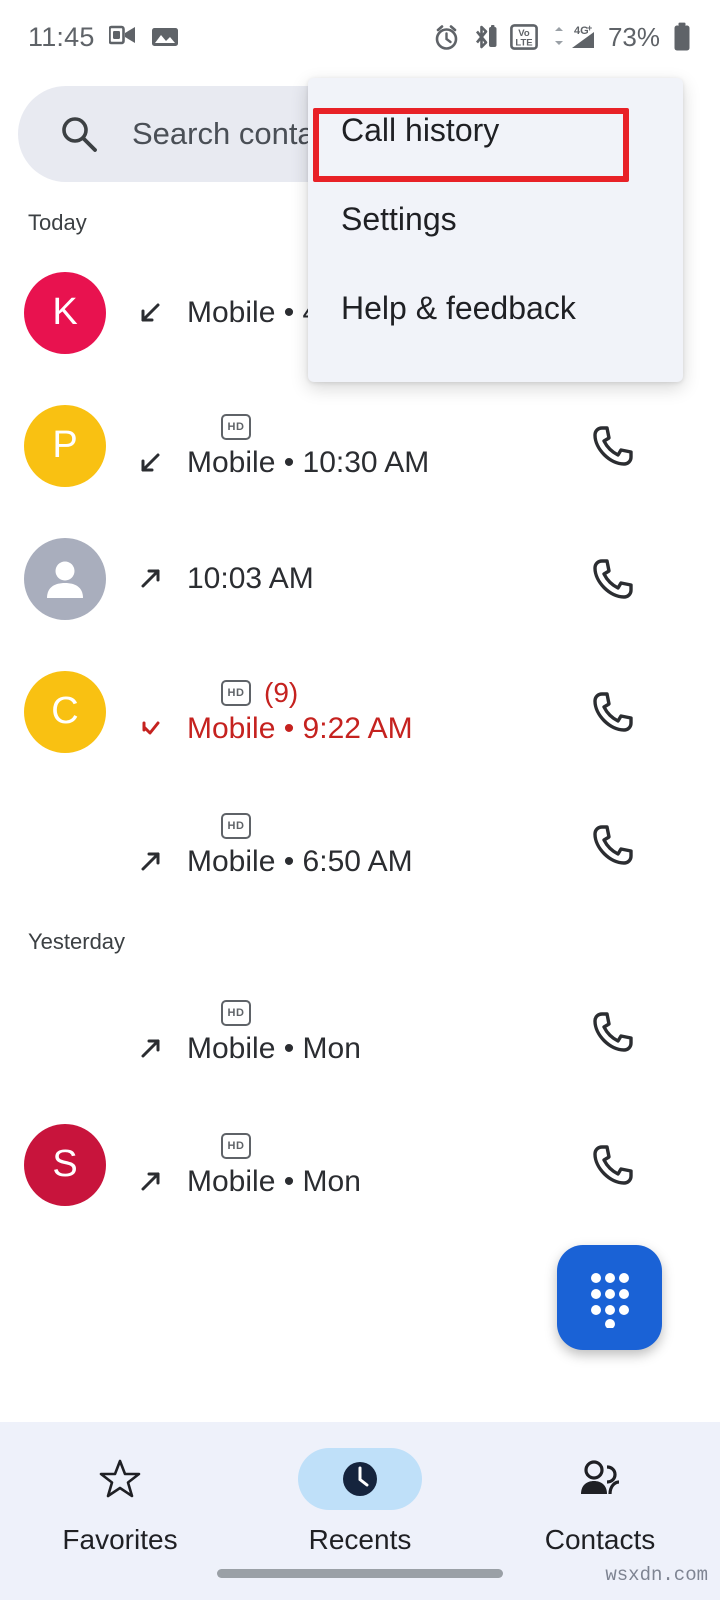  What do you see at coordinates (77, 941) in the screenshot?
I see `section-header: Yesterday` at bounding box center [77, 941].